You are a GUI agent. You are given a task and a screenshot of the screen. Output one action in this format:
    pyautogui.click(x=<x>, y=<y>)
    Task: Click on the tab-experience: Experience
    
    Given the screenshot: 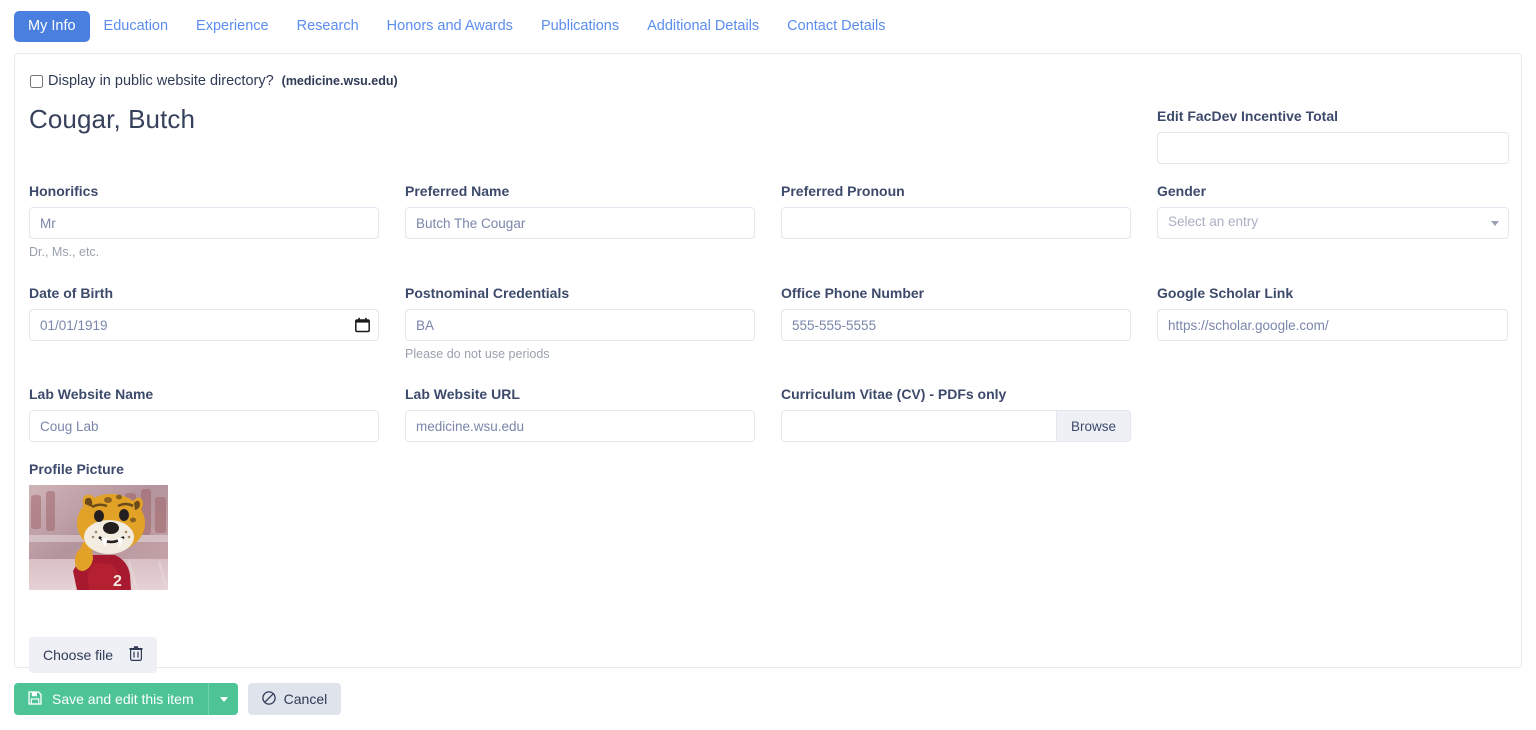 What is the action you would take?
    pyautogui.click(x=232, y=26)
    